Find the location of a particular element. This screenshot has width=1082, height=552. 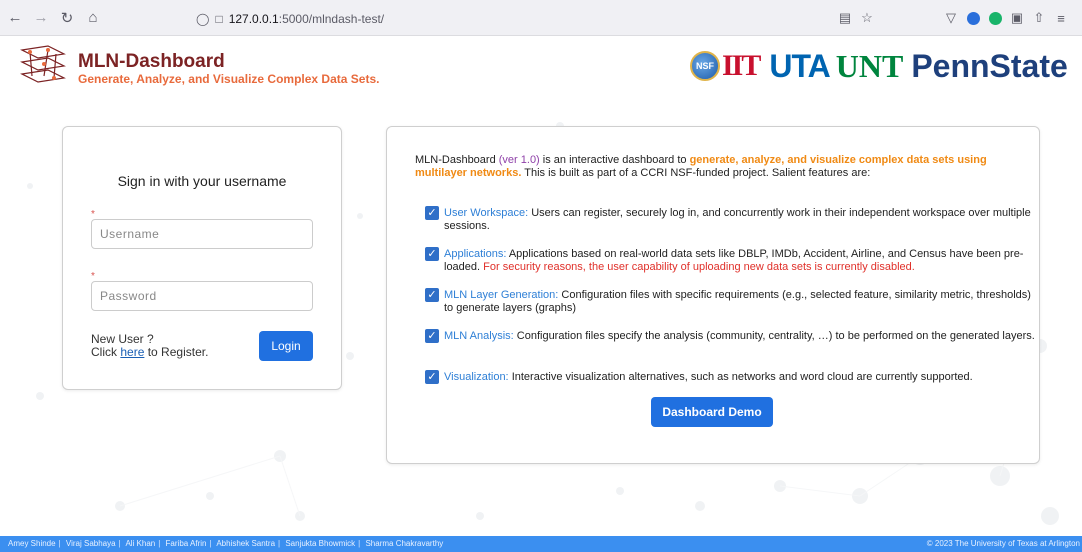

address-bar: ◯ □ 127.0.0.1:5000/mlndash-test/ is located at coordinates (290, 19).